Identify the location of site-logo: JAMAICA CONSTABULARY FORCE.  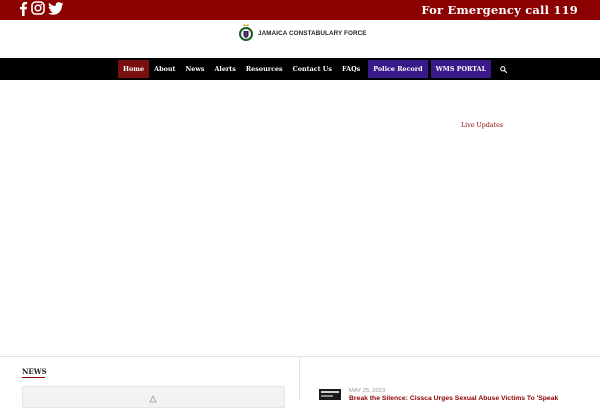
(302, 33).